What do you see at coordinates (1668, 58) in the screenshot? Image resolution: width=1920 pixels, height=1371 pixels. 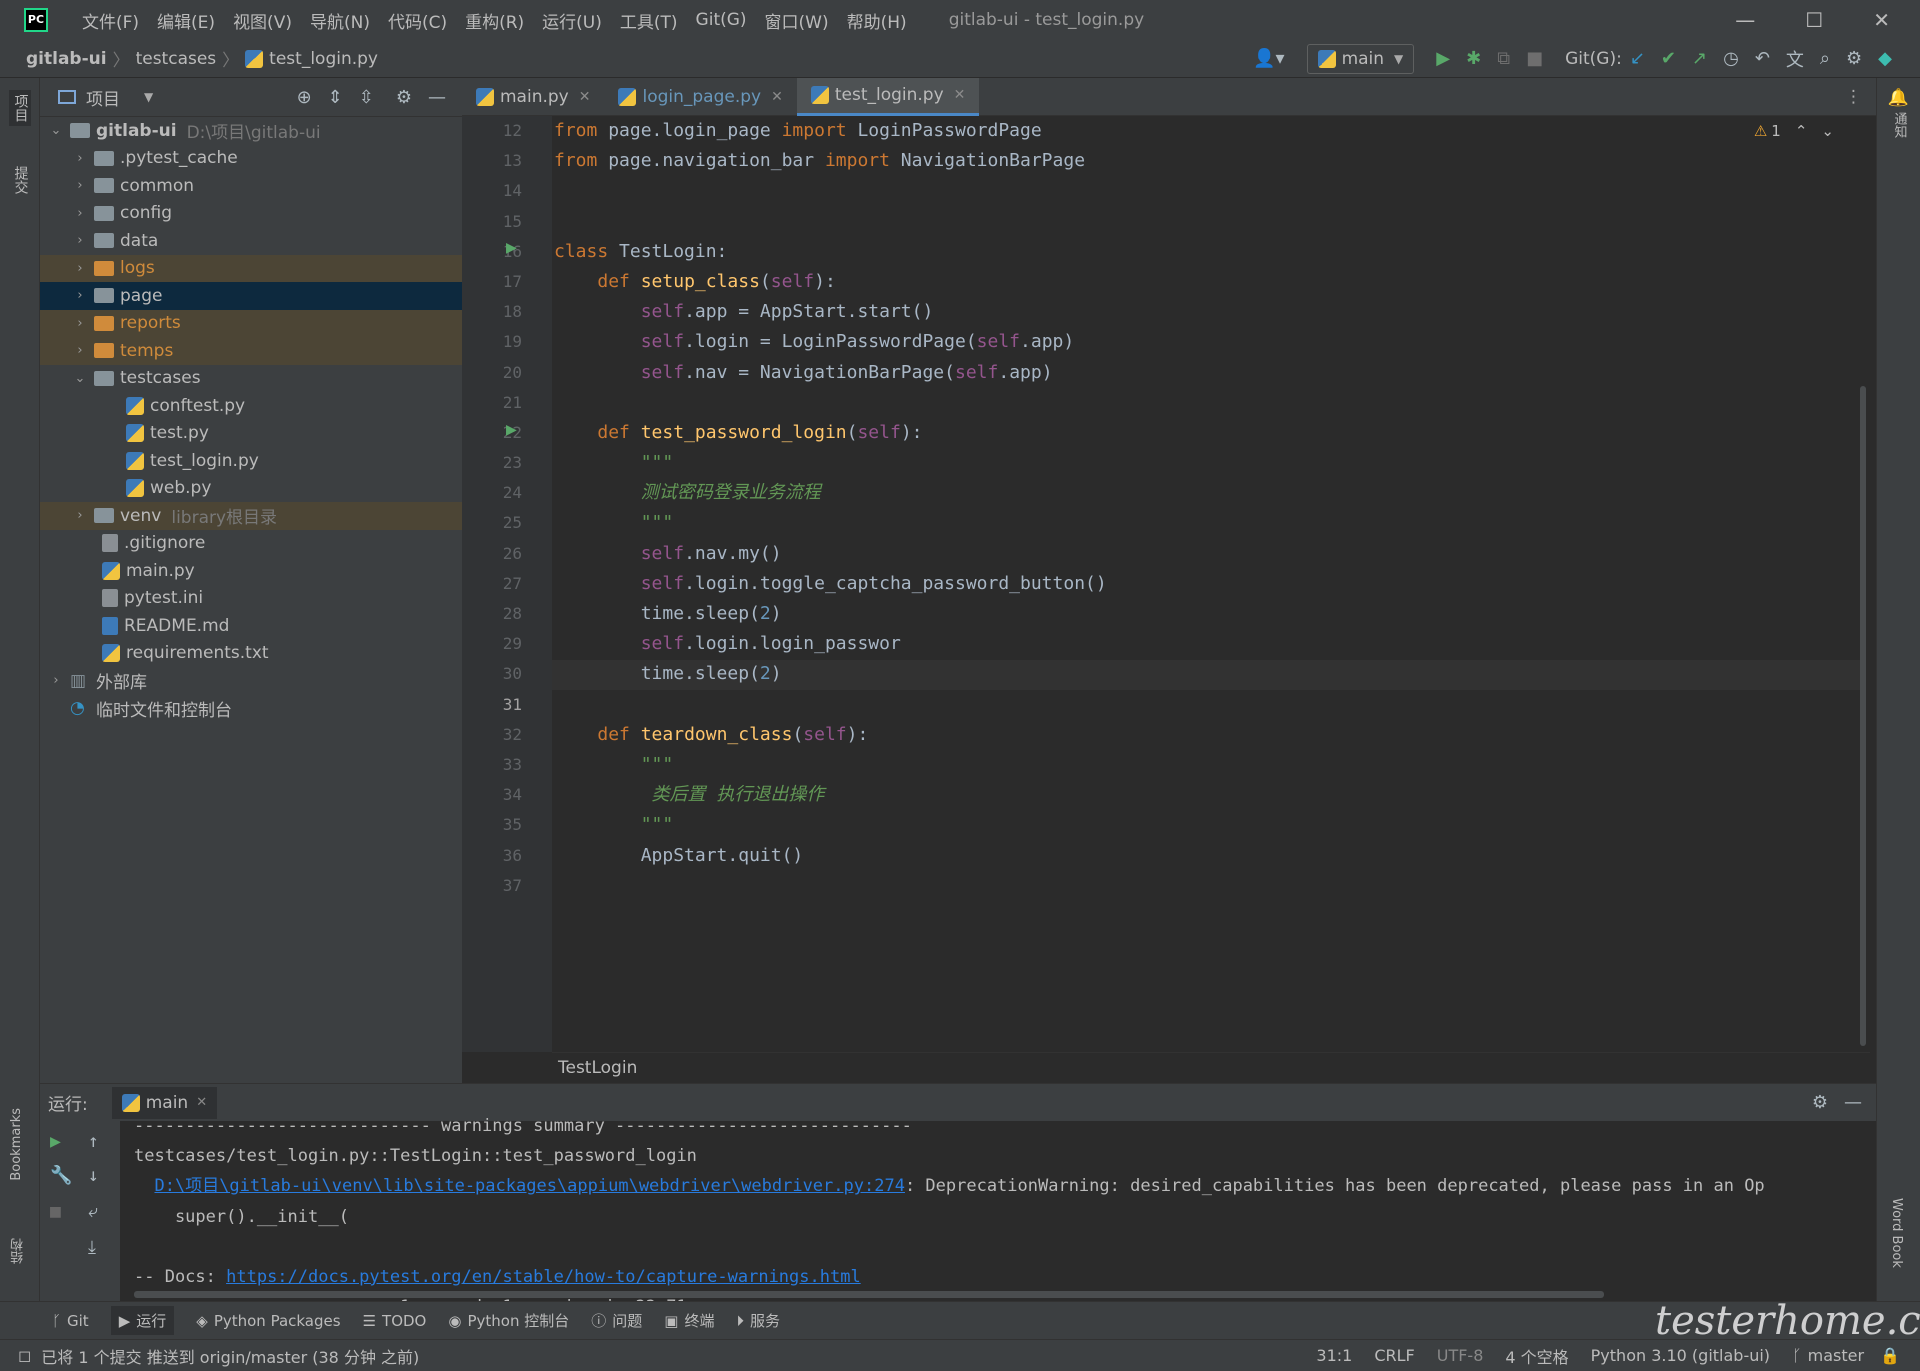 I see `git-commit-icon: ✔` at bounding box center [1668, 58].